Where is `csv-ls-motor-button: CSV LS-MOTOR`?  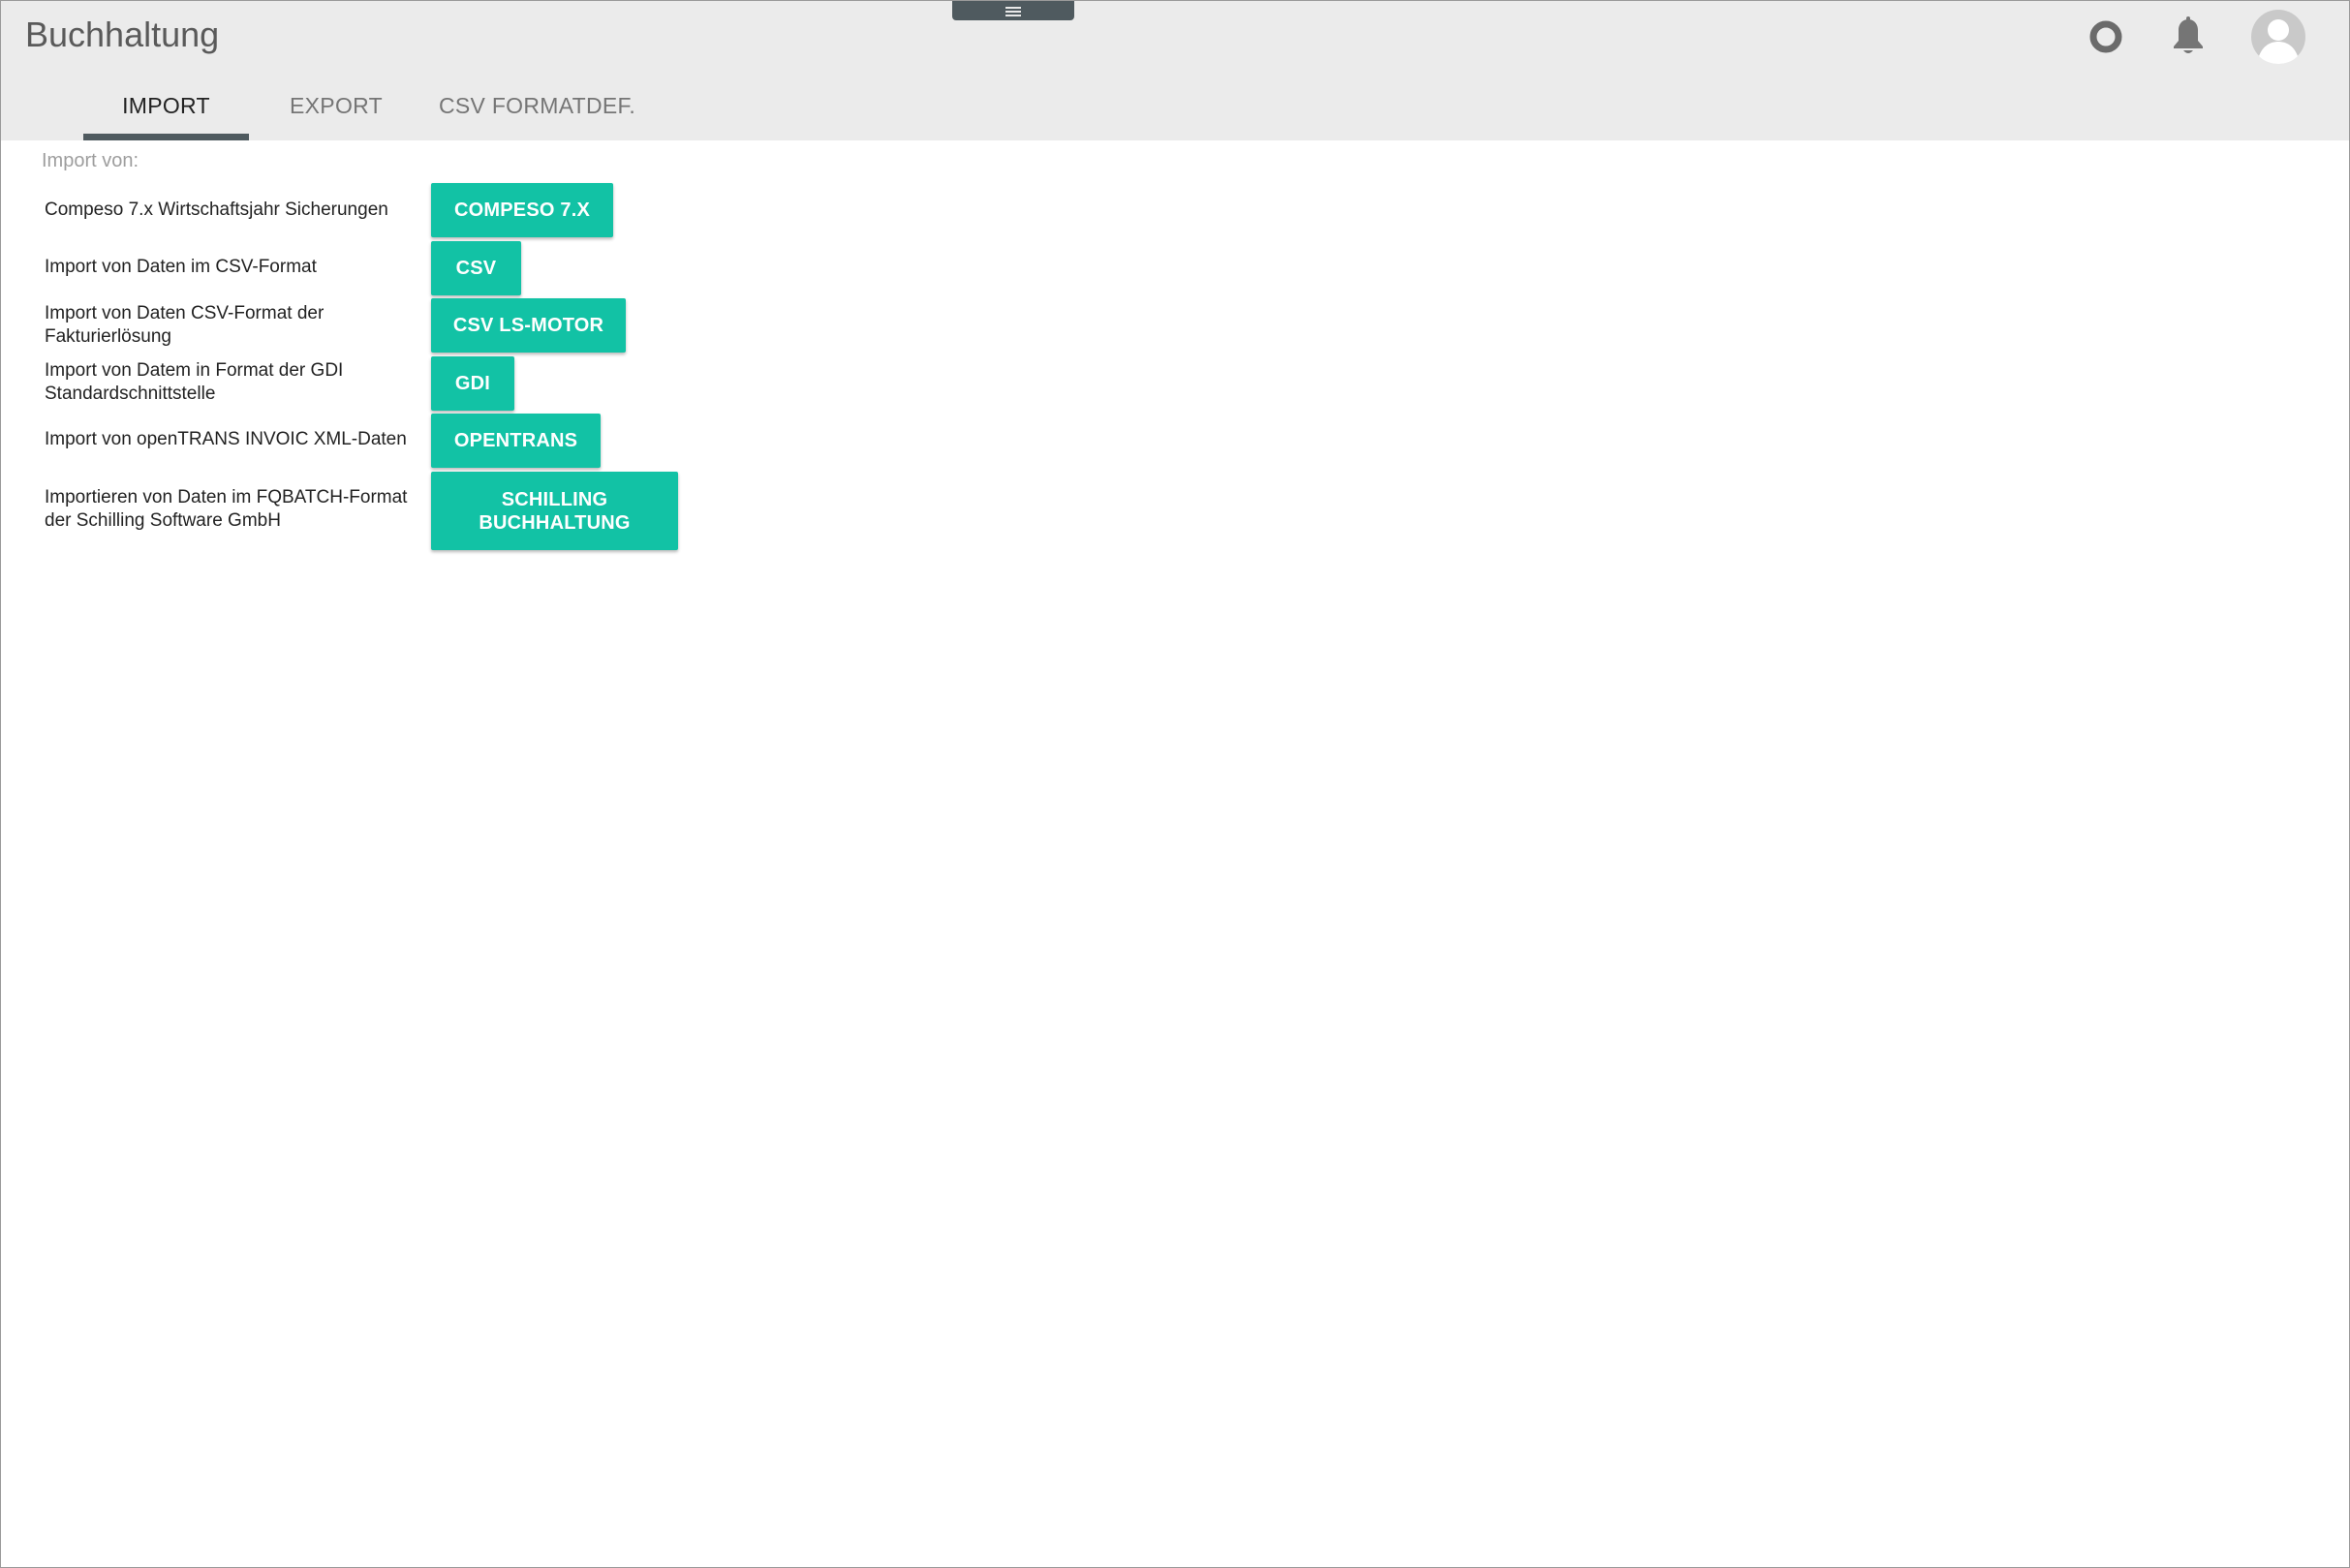
csv-ls-motor-button: CSV LS-MOTOR is located at coordinates (528, 325).